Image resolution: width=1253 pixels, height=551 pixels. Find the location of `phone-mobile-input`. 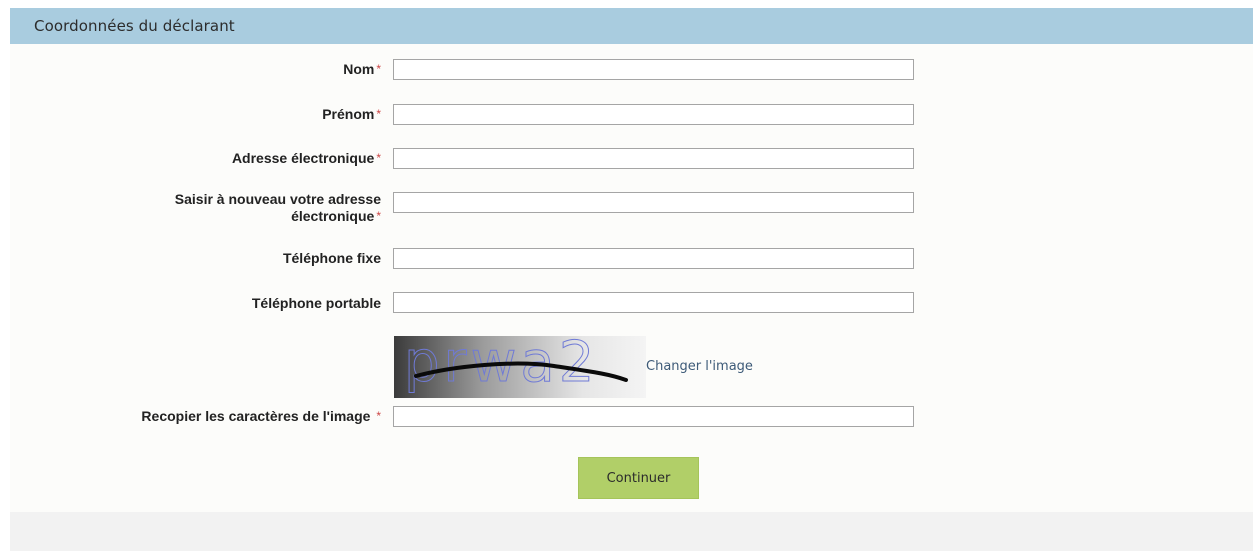

phone-mobile-input is located at coordinates (653, 302).